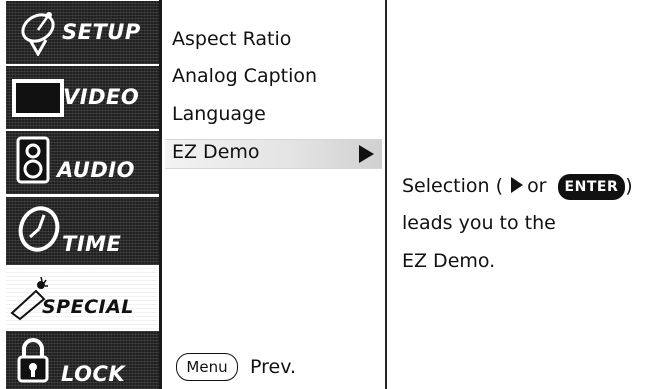  What do you see at coordinates (38, 34) in the screenshot?
I see `satellite-dish-icon` at bounding box center [38, 34].